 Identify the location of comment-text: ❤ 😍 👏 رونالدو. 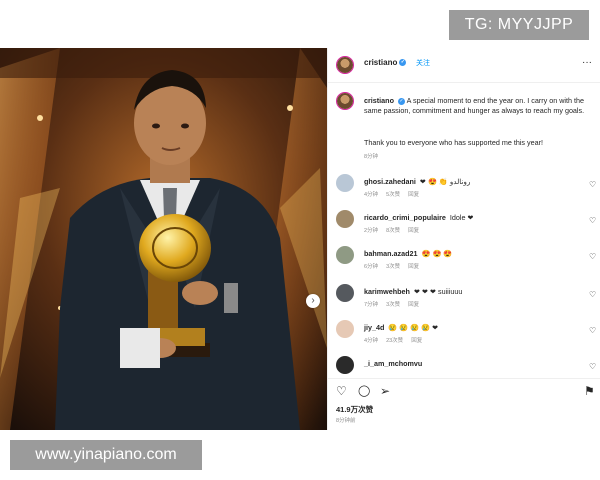
(445, 181).